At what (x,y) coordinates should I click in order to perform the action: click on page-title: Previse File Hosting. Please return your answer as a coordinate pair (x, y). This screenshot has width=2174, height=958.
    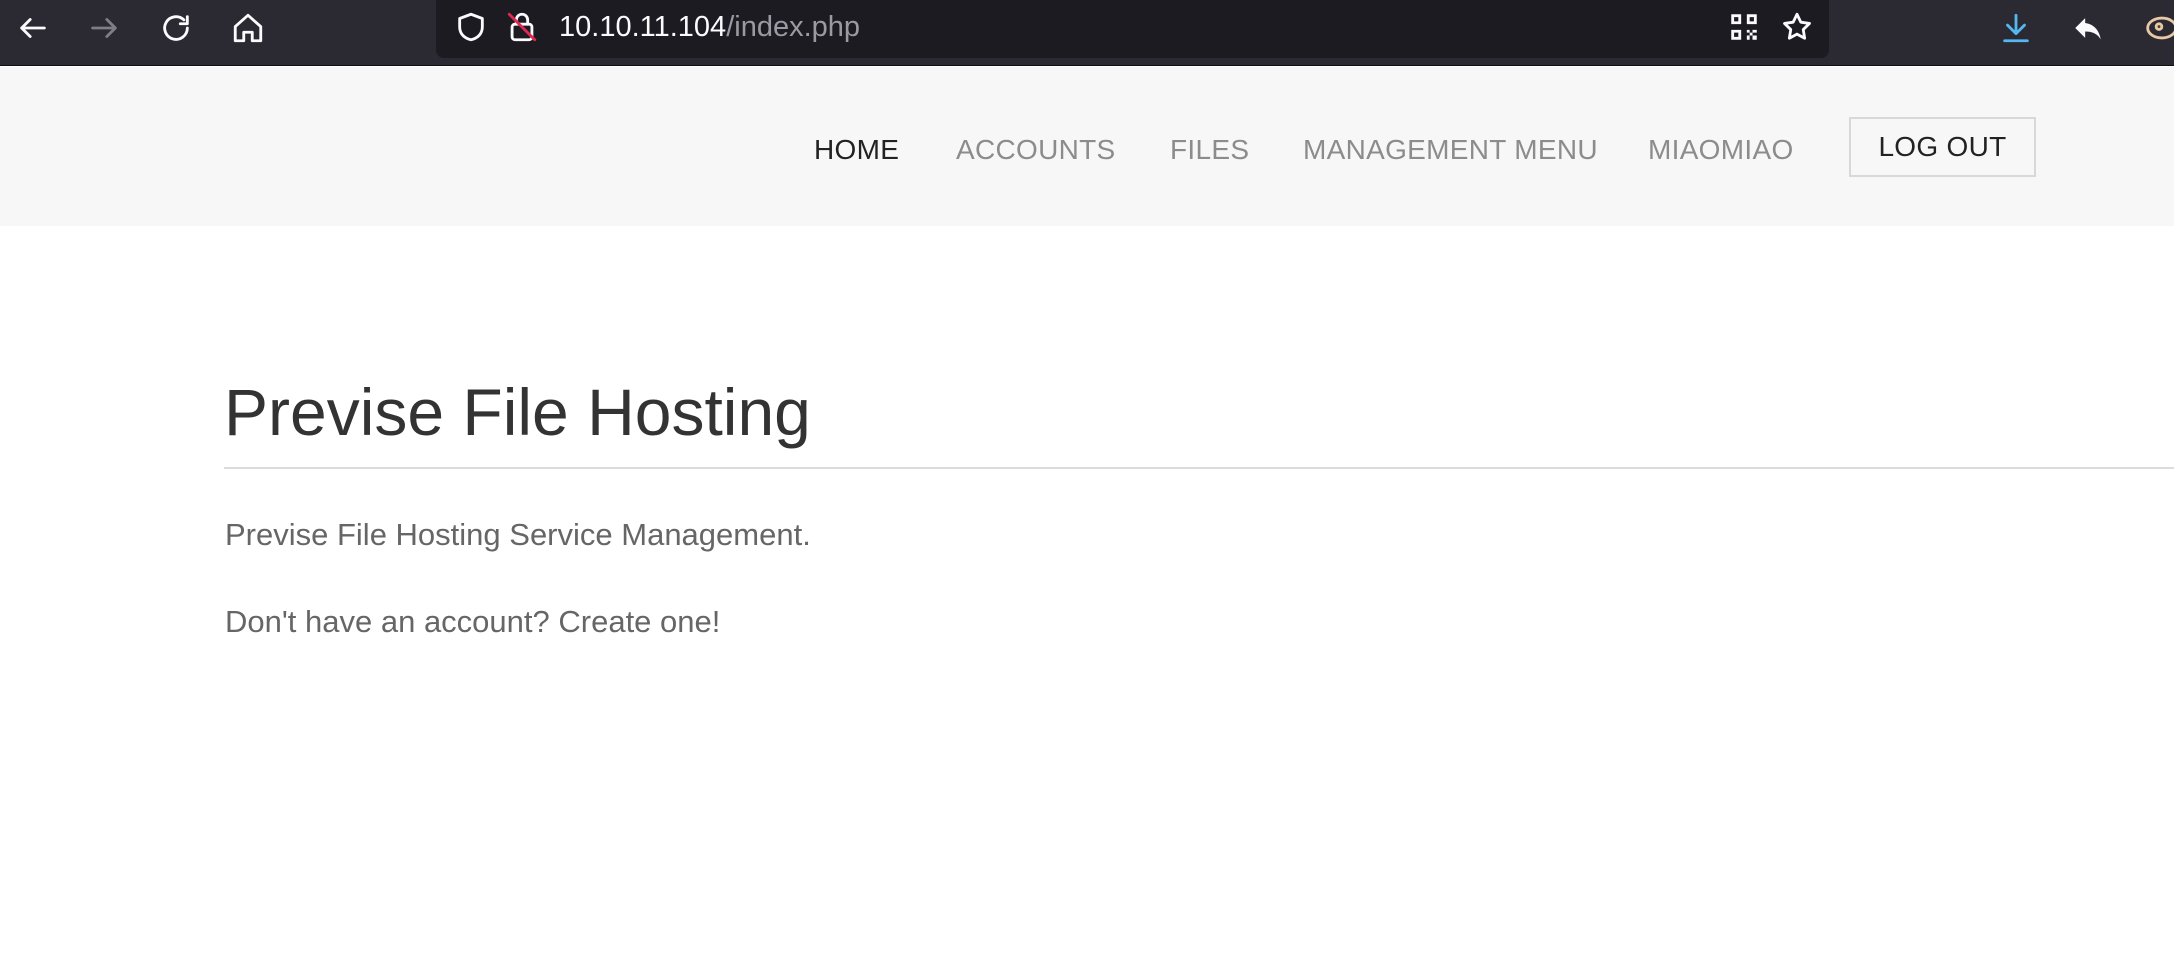
    Looking at the image, I should click on (517, 412).